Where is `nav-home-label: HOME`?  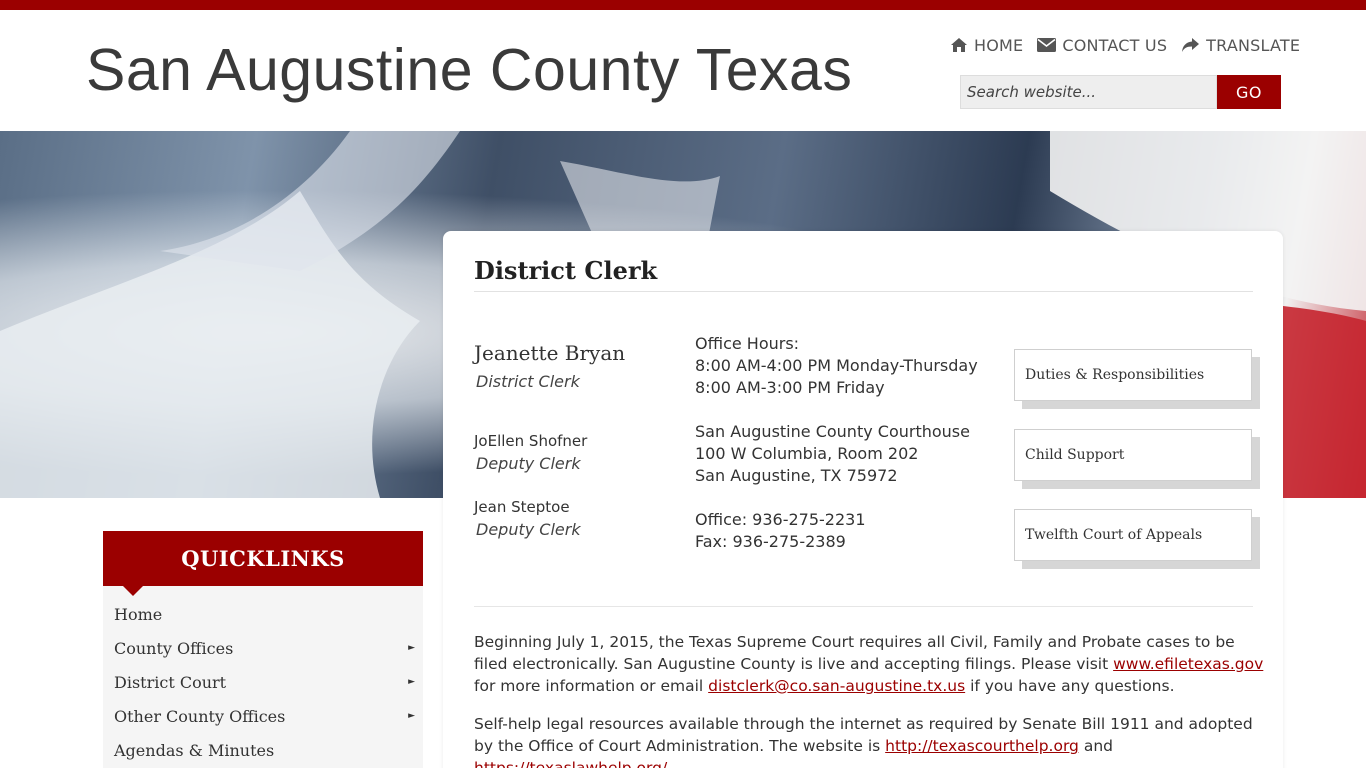
nav-home-label: HOME is located at coordinates (999, 45).